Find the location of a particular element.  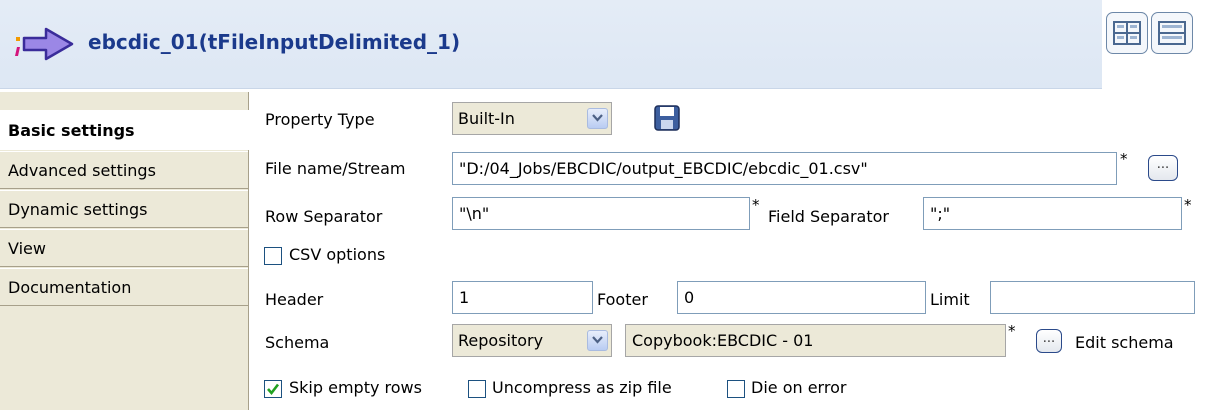

uncompress-zip-checkbox is located at coordinates (477, 389).